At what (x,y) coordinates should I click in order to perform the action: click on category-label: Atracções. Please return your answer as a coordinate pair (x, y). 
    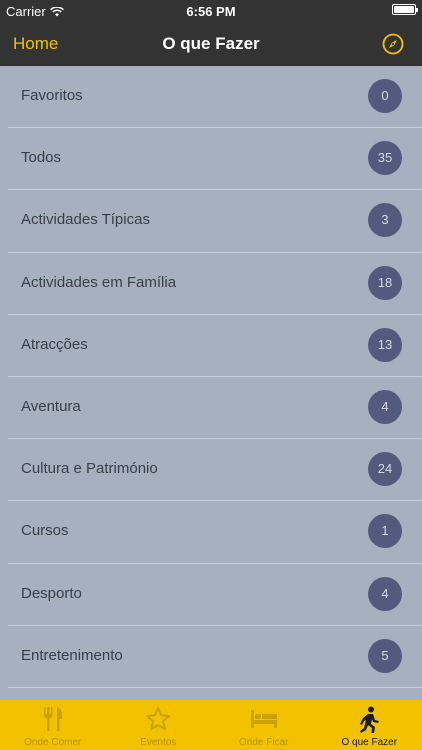
    Looking at the image, I should click on (54, 344).